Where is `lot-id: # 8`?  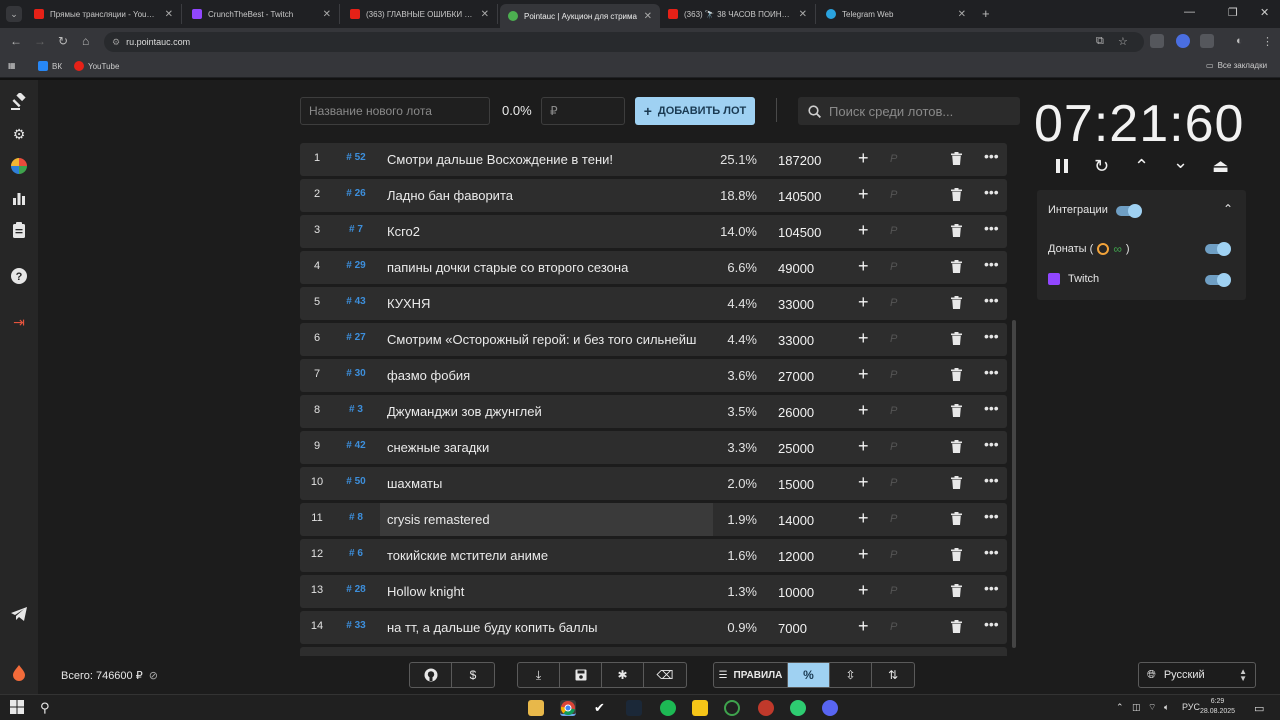
lot-id: # 8 is located at coordinates (356, 517).